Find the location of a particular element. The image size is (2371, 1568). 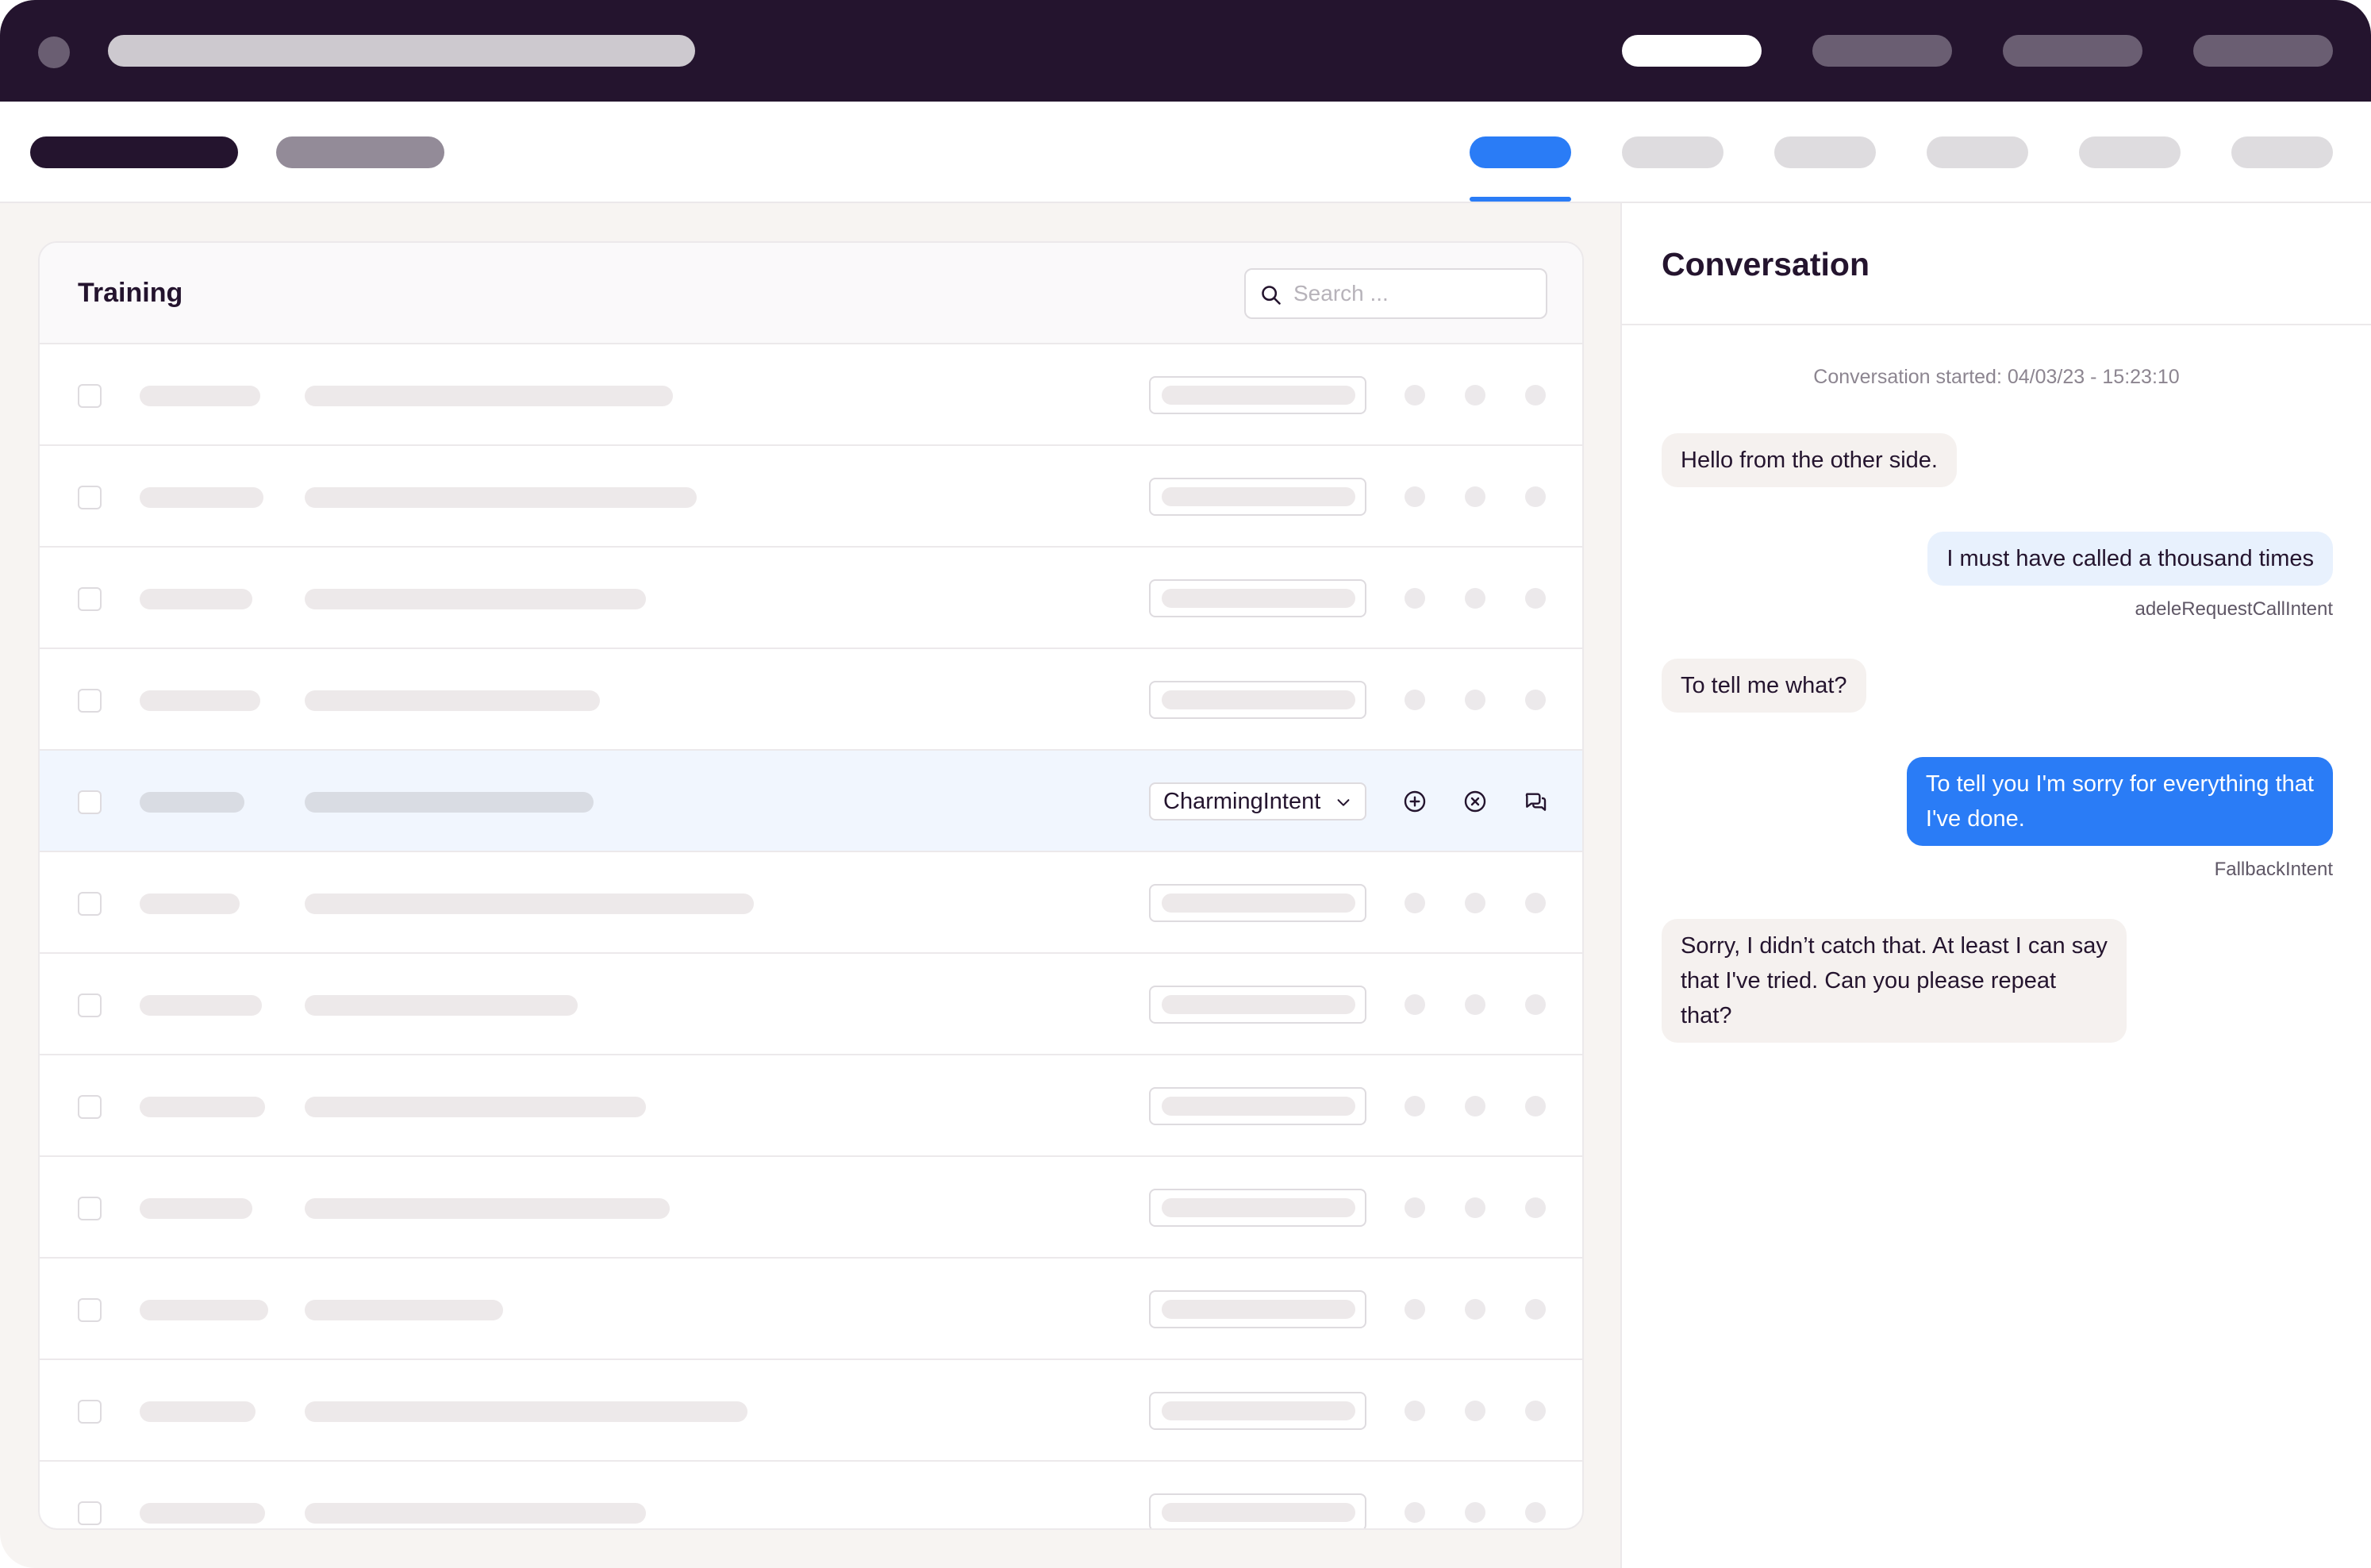

conversation-header: Conversation is located at coordinates (1996, 264).